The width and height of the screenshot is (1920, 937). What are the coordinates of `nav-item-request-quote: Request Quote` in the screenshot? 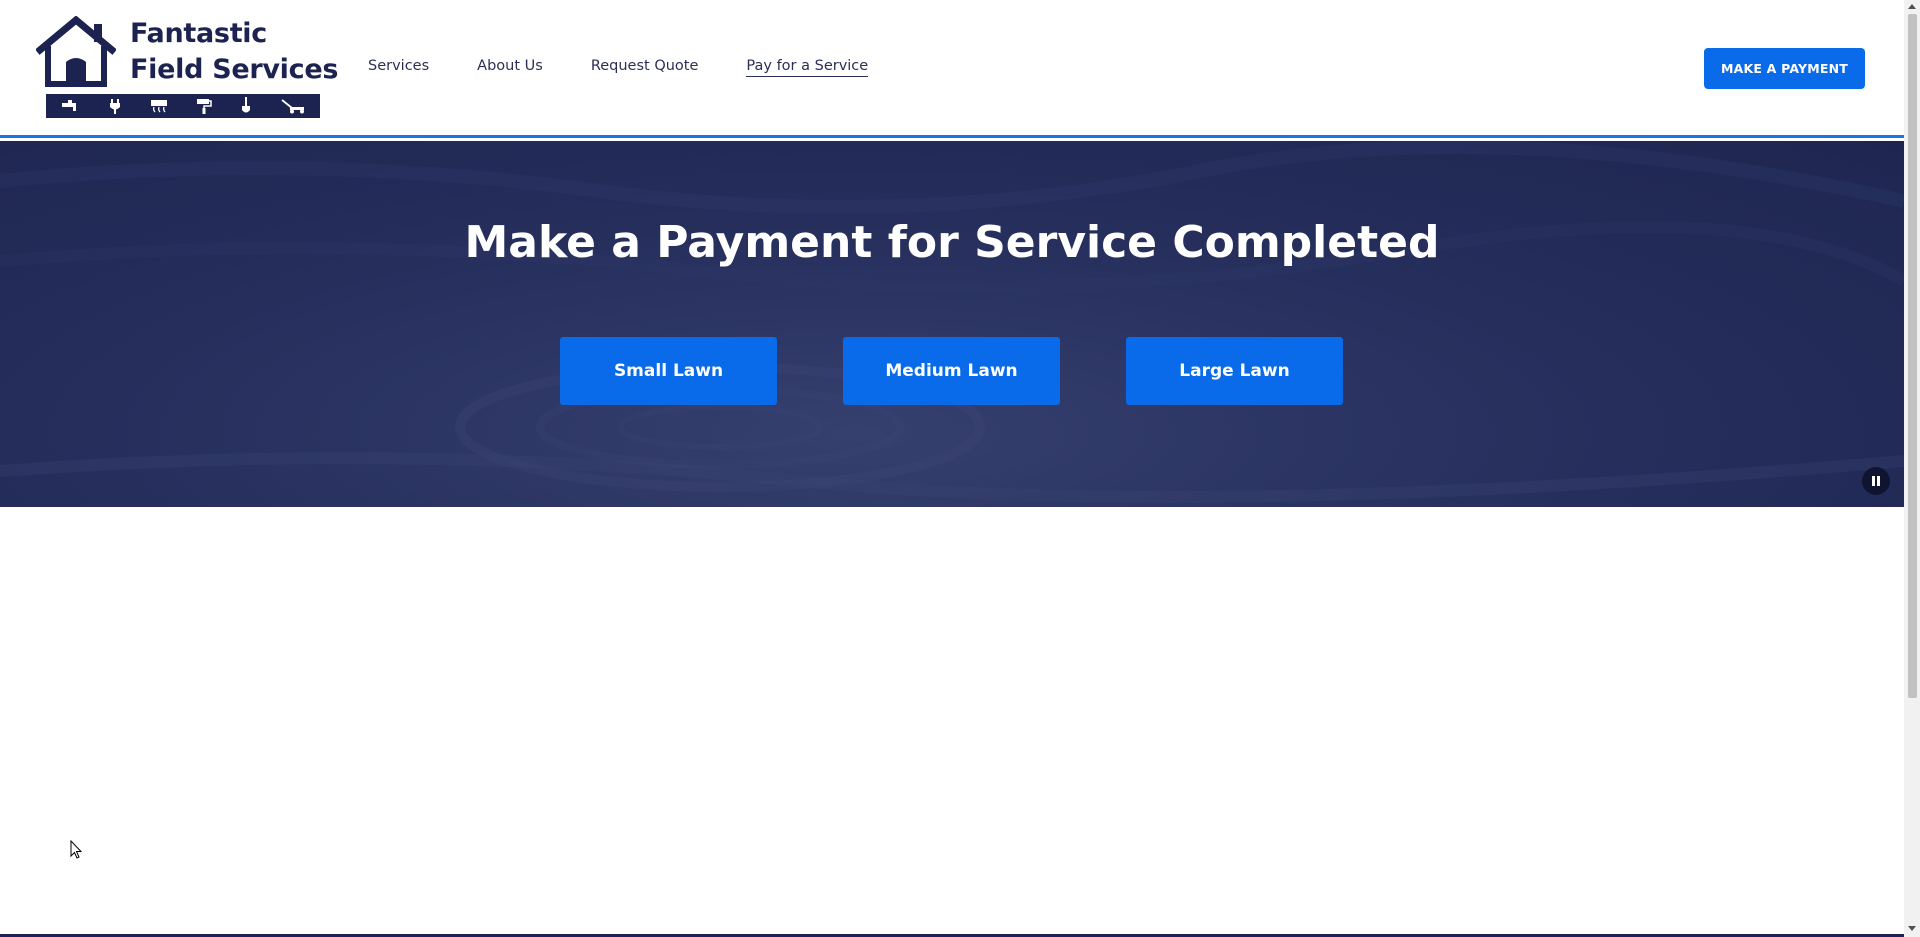 It's located at (645, 67).